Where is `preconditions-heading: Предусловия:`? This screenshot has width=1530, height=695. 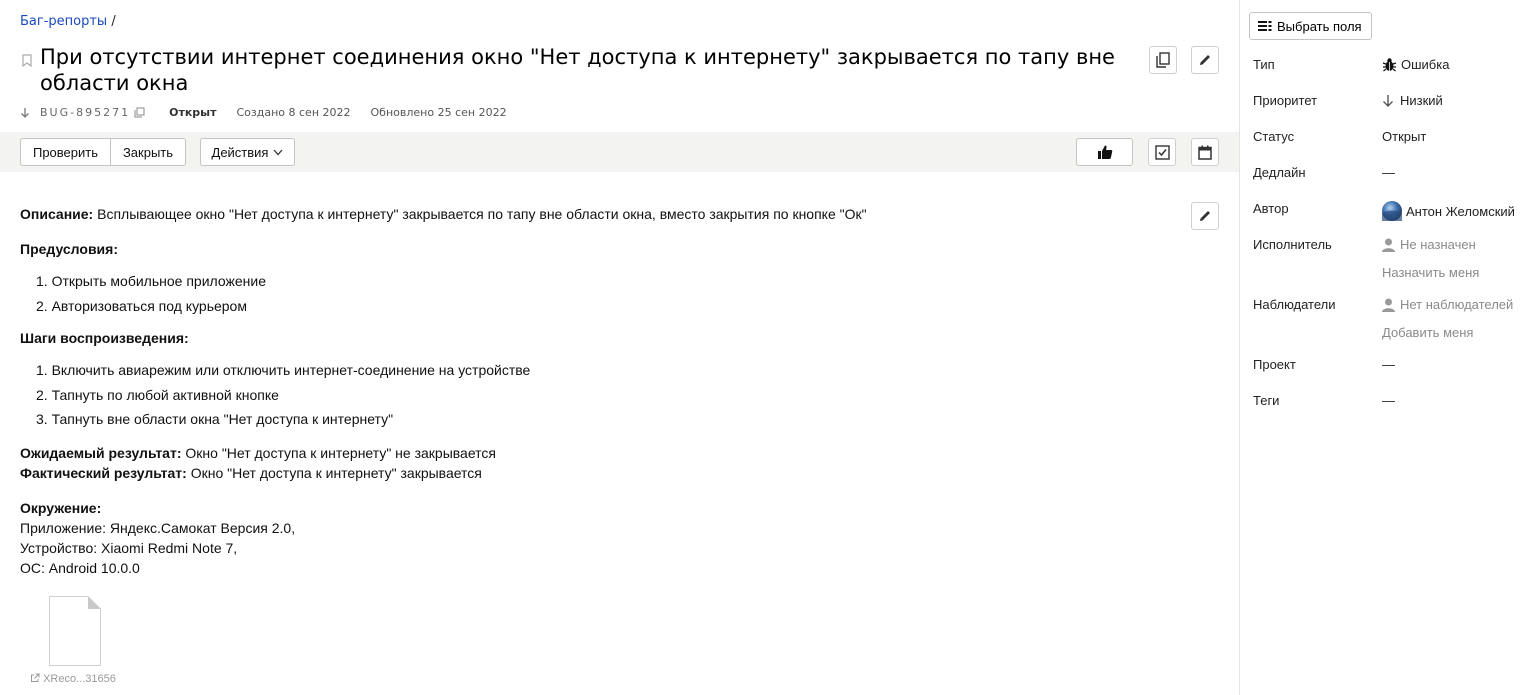 preconditions-heading: Предусловия: is located at coordinates (69, 249).